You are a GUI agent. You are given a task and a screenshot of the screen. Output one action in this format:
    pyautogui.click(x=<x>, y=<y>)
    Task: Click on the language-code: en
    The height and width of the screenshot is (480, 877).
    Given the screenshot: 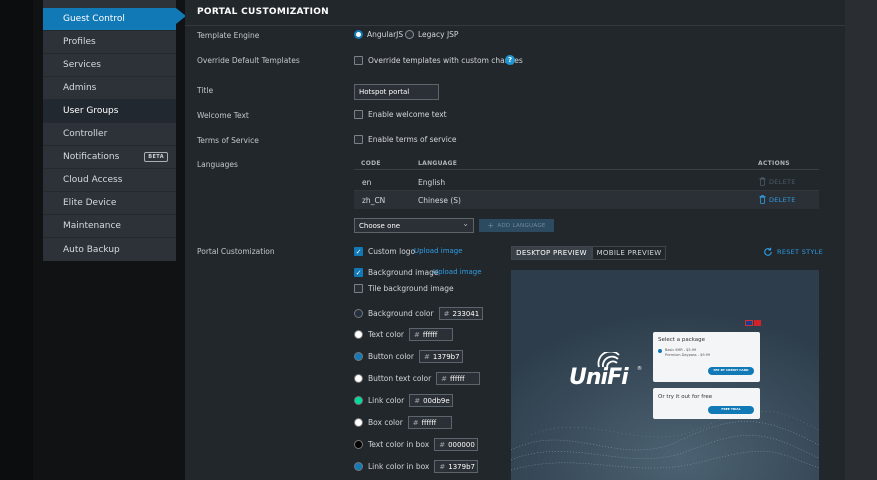 What is the action you would take?
    pyautogui.click(x=367, y=182)
    